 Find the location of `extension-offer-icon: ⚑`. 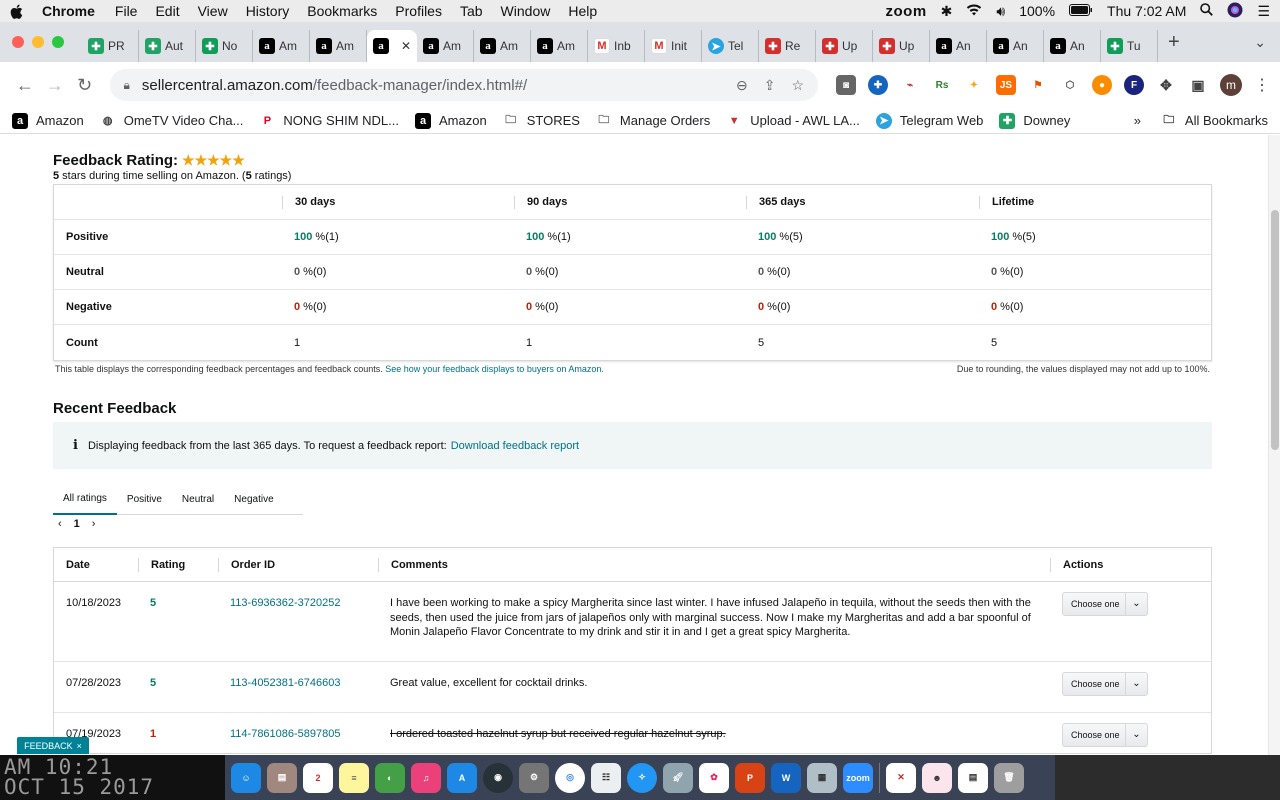

extension-offer-icon: ⚑ is located at coordinates (1038, 85).